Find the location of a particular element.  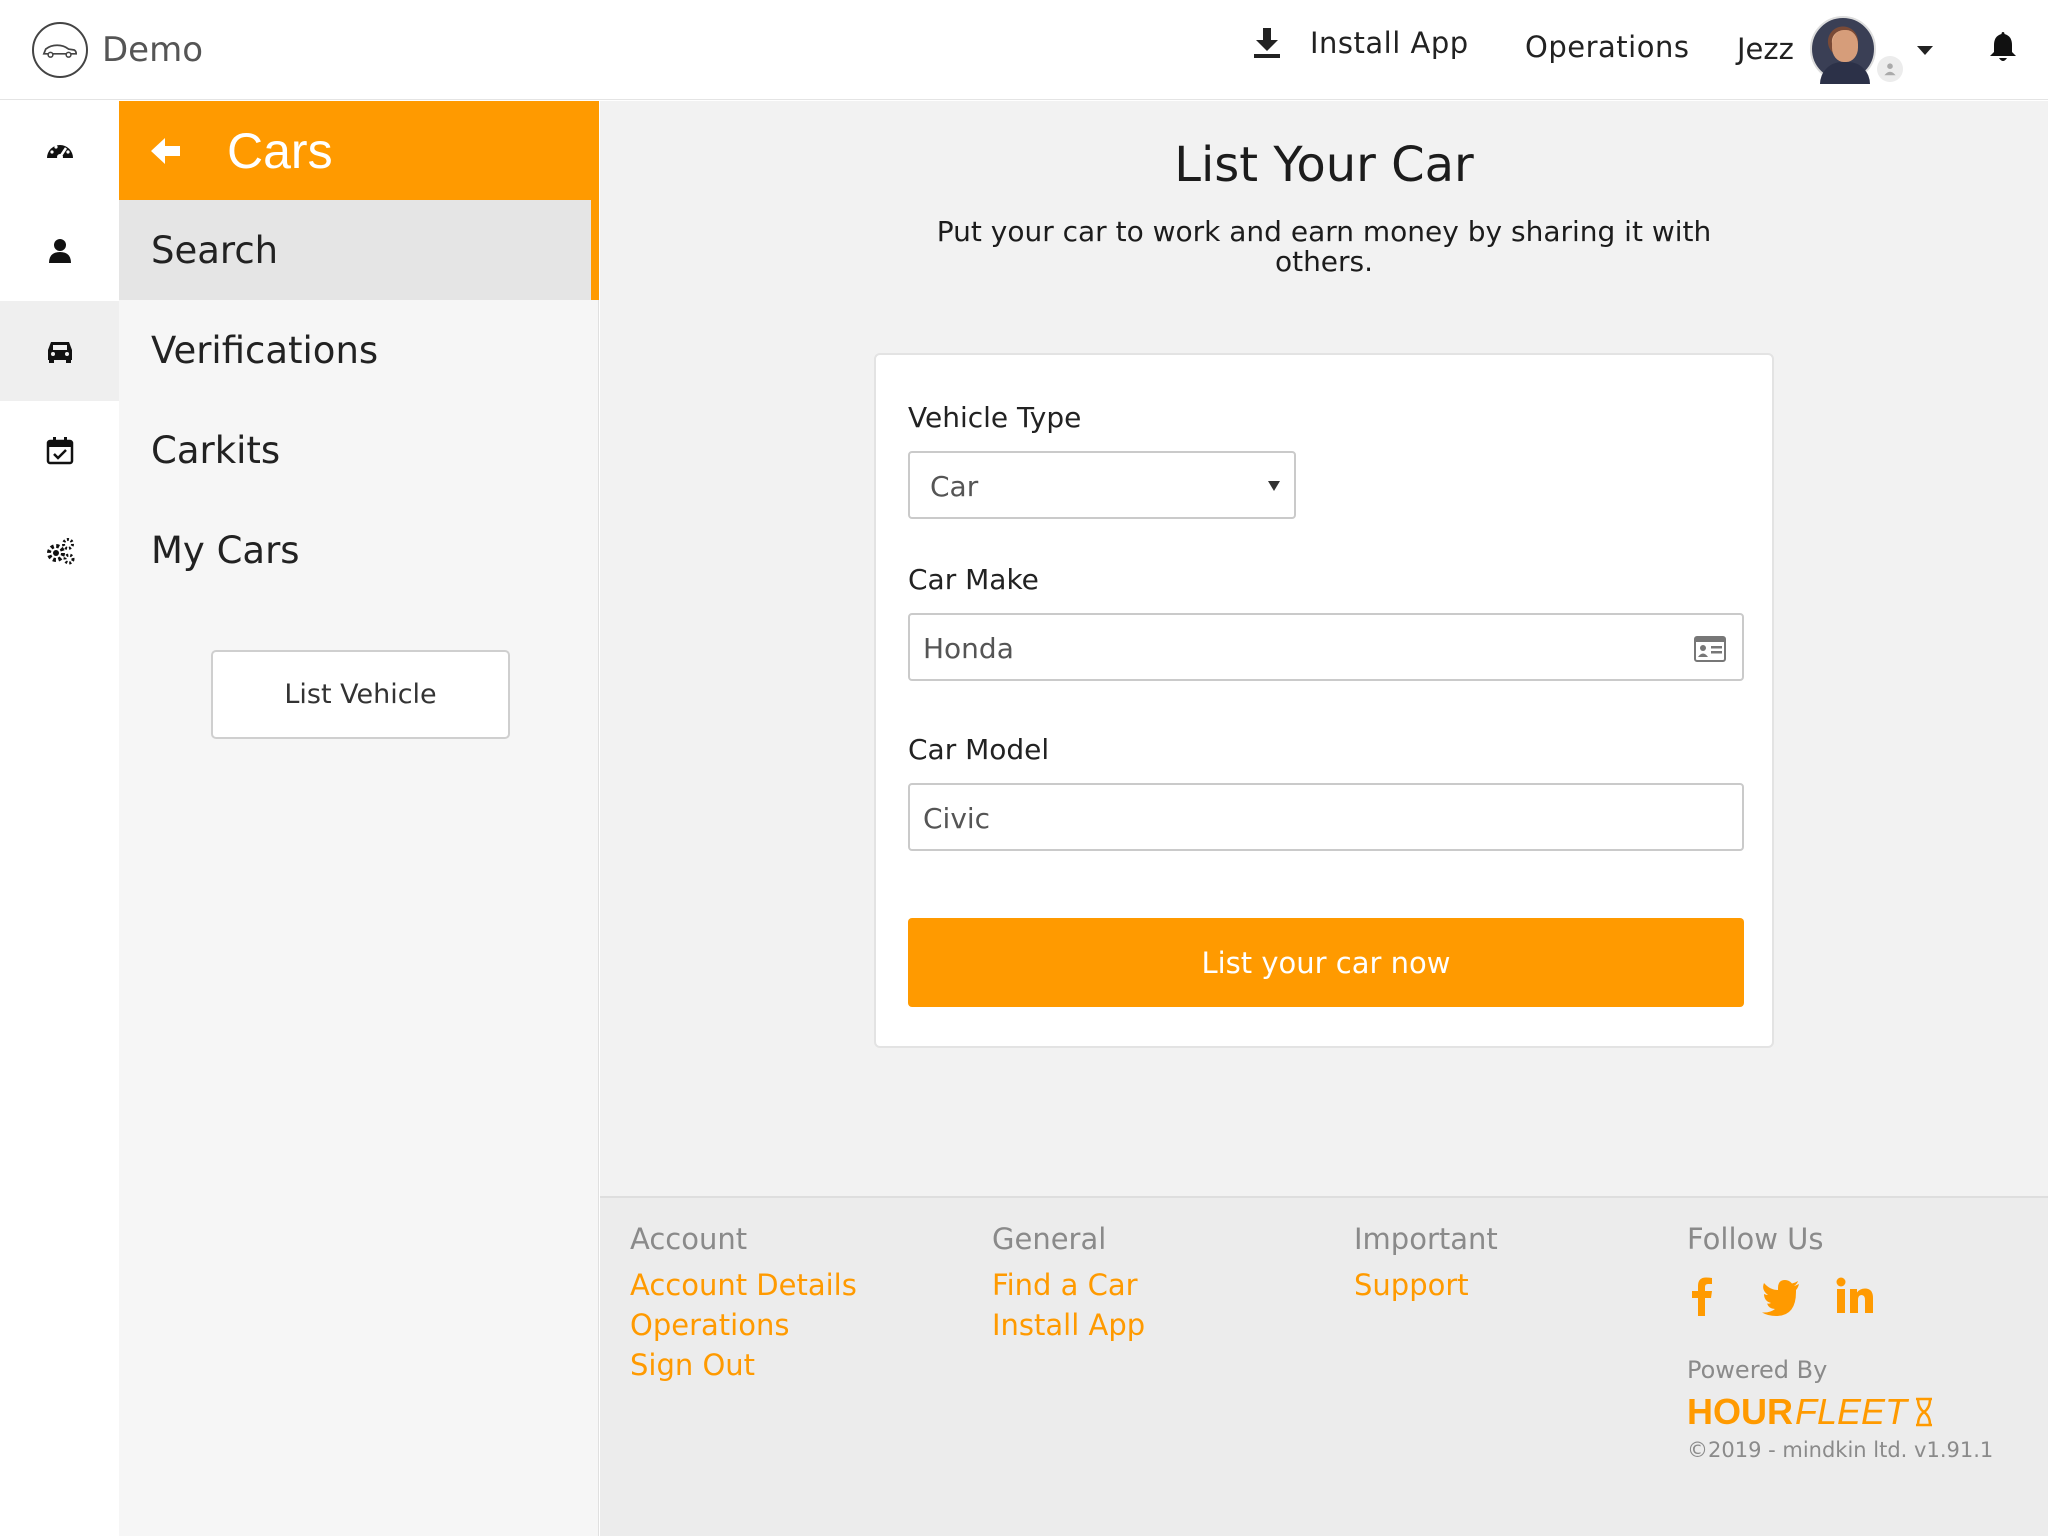

user-name: Jezz is located at coordinates (1765, 49).